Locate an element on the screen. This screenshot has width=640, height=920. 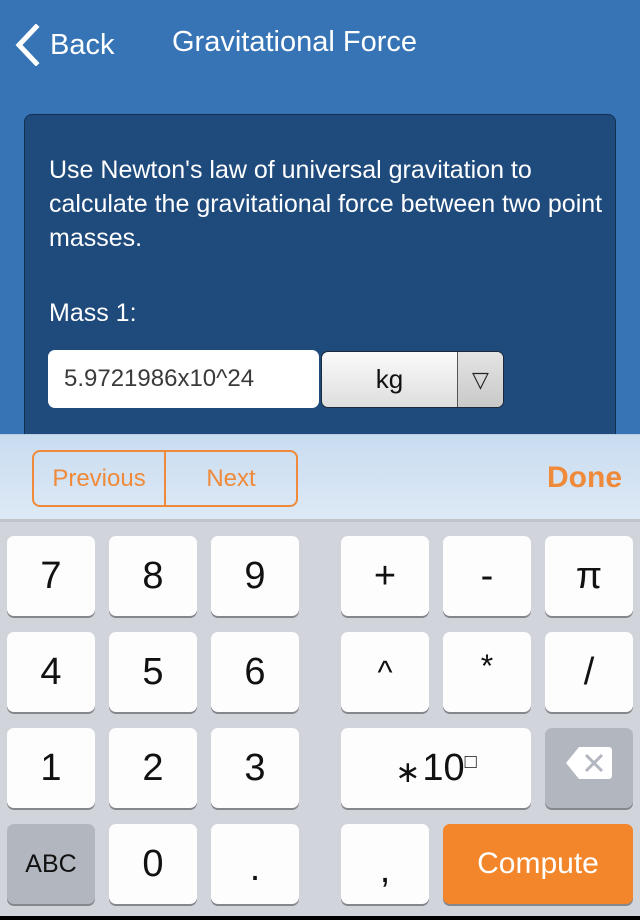
keyboard-toolbar: Previous Next Done is located at coordinates (320, 478).